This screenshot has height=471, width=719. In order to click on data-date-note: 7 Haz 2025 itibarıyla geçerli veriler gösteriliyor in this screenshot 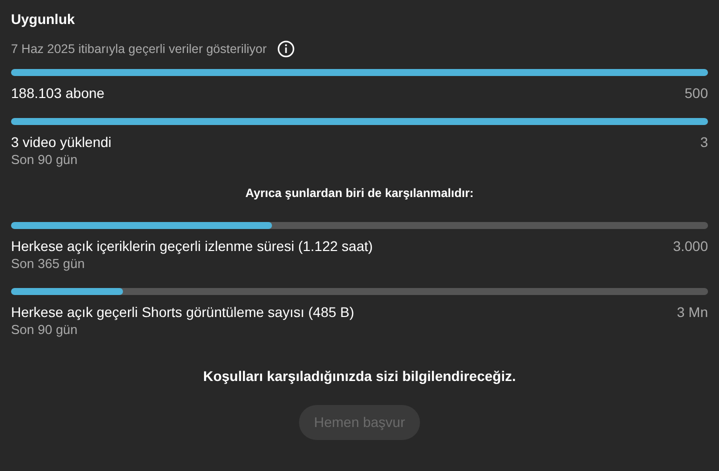, I will do `click(139, 49)`.